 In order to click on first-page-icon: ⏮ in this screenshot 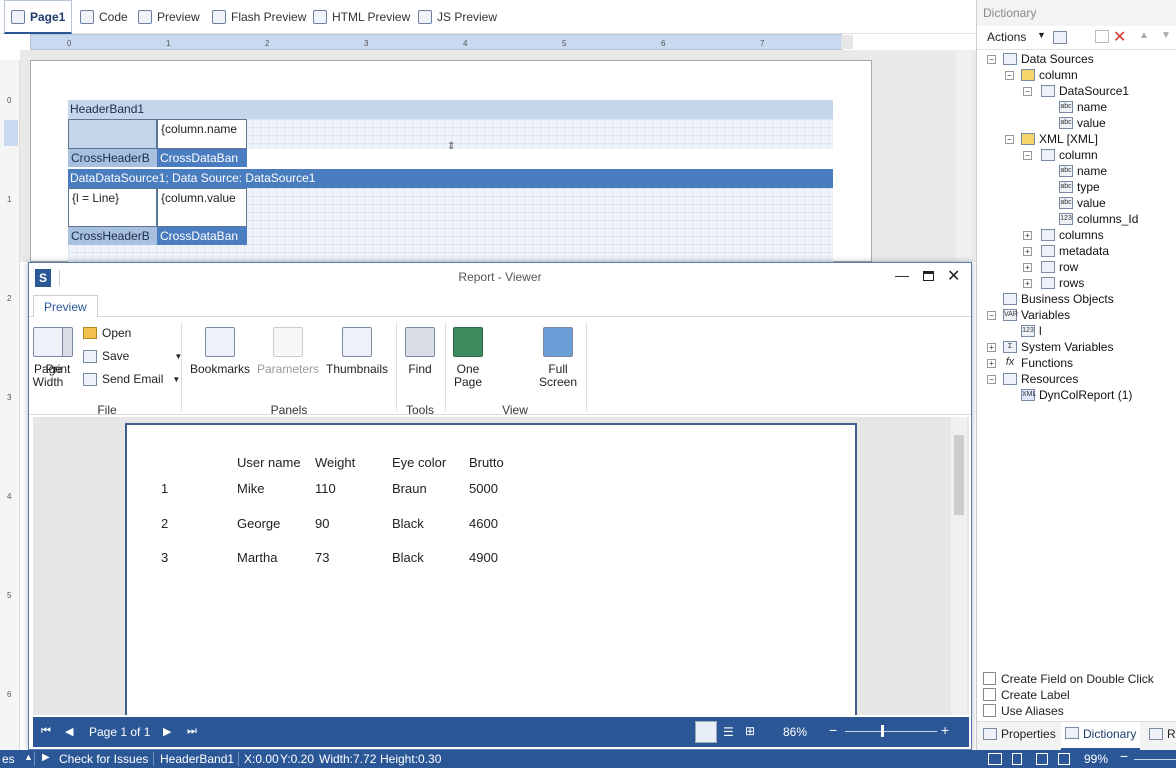, I will do `click(46, 731)`.